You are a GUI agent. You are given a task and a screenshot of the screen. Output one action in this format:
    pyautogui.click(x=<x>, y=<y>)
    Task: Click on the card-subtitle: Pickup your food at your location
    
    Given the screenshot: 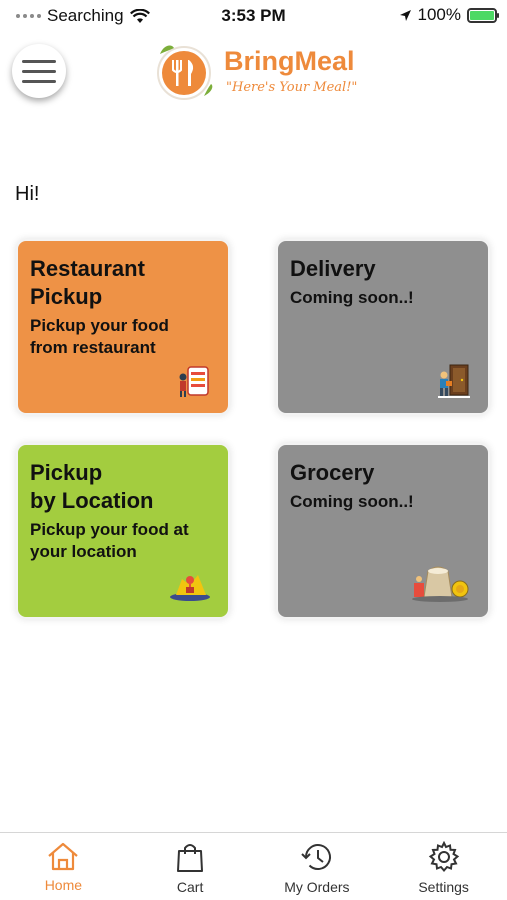 What is the action you would take?
    pyautogui.click(x=109, y=540)
    